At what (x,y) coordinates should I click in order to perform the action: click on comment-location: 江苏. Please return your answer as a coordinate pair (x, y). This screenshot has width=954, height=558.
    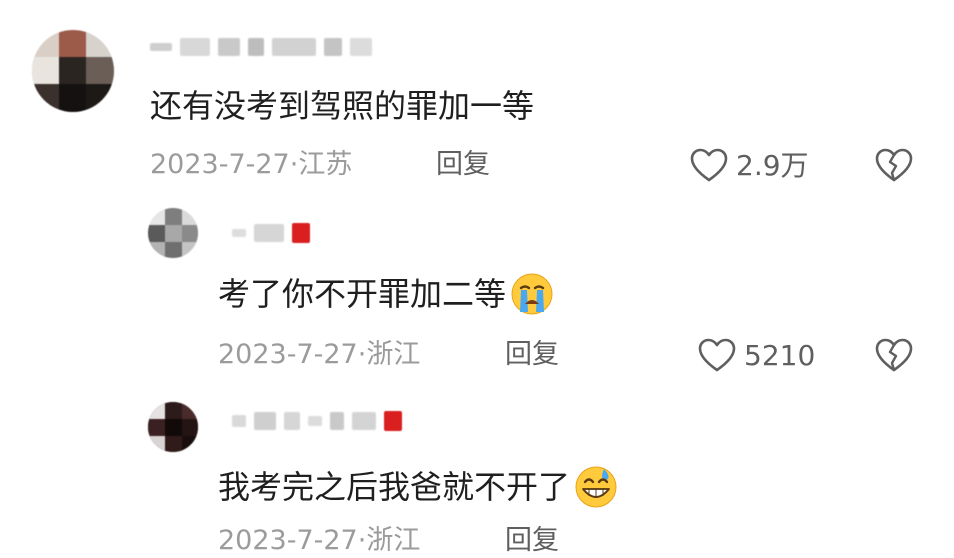
    Looking at the image, I should click on (325, 164).